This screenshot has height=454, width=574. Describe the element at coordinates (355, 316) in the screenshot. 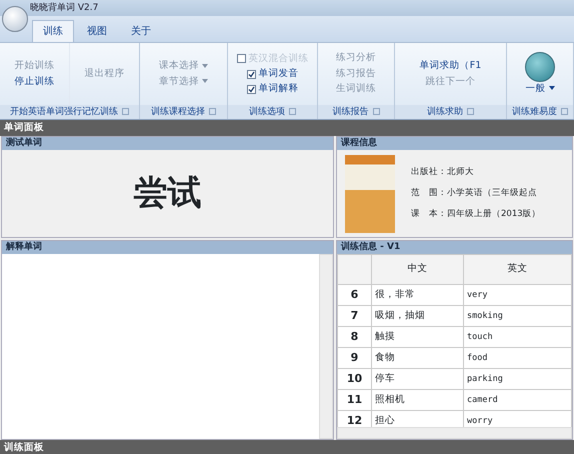

I see `row-number: 7` at that location.